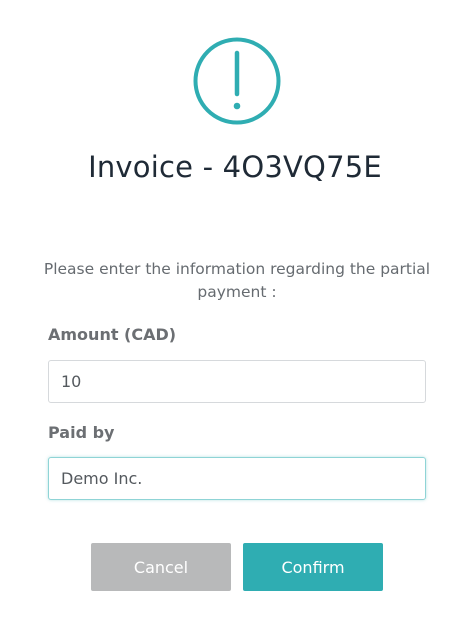 Image resolution: width=470 pixels, height=625 pixels. I want to click on paid-by-label: Paid by, so click(81, 432).